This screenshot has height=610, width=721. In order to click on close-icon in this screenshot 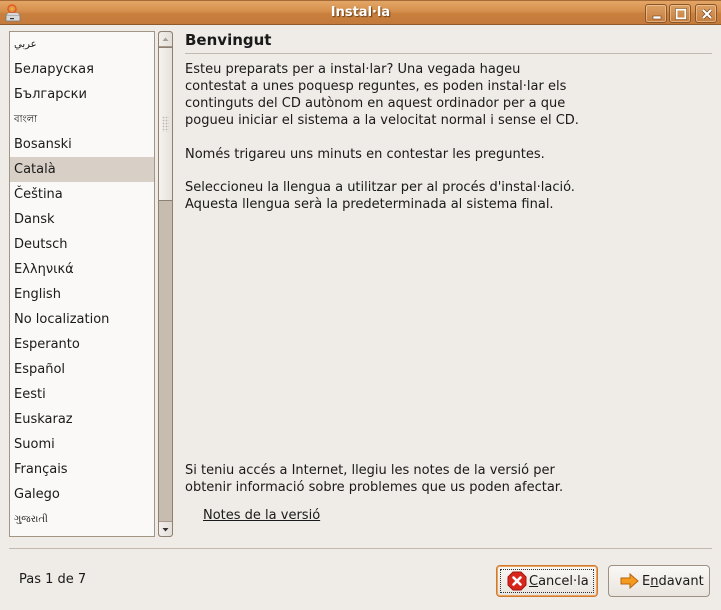, I will do `click(707, 14)`.